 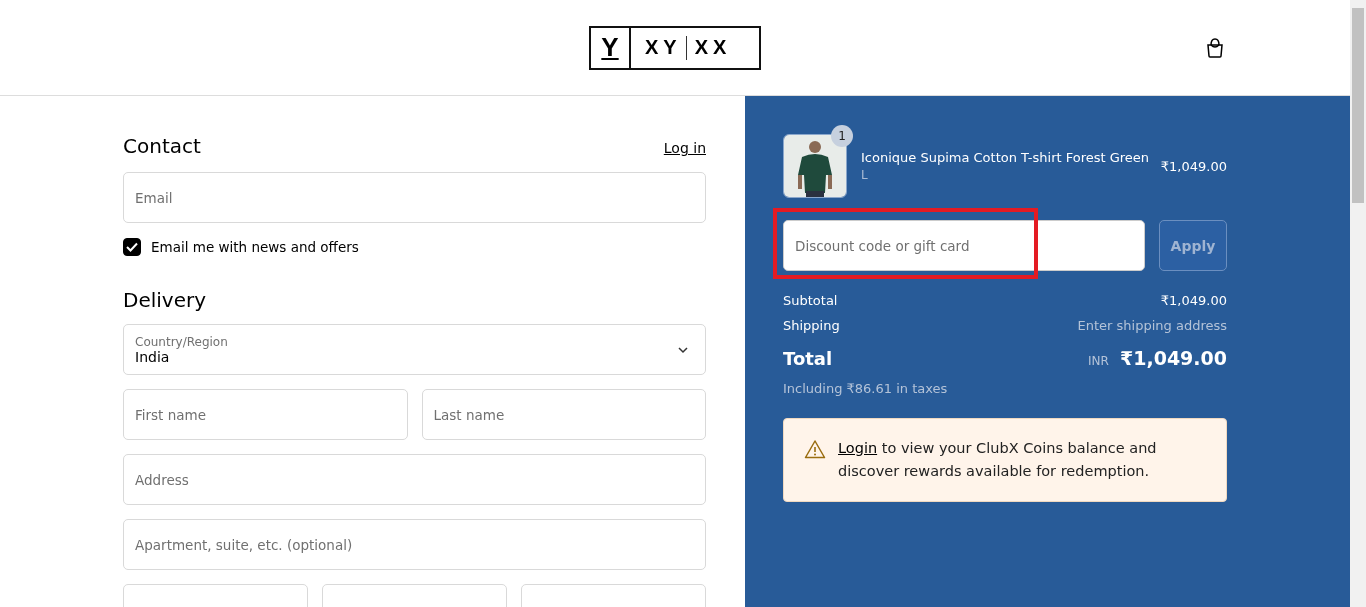 I want to click on product-name: Iconique Supima Cotton T-shirt Forest Green, so click(x=1006, y=157).